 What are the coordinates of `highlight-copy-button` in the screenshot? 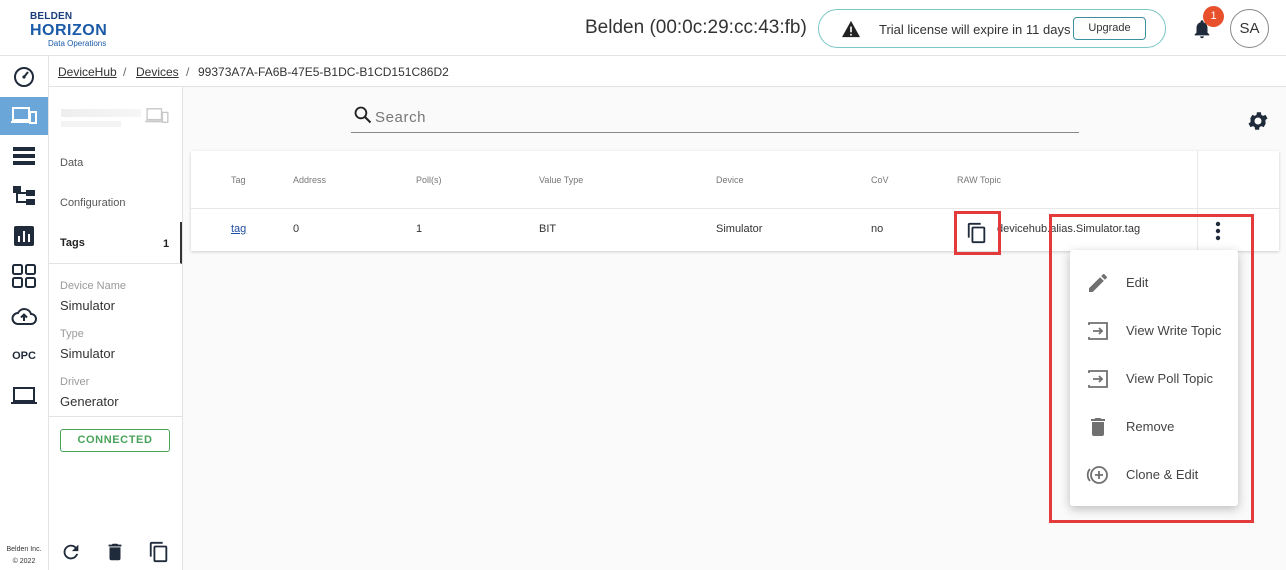 It's located at (977, 233).